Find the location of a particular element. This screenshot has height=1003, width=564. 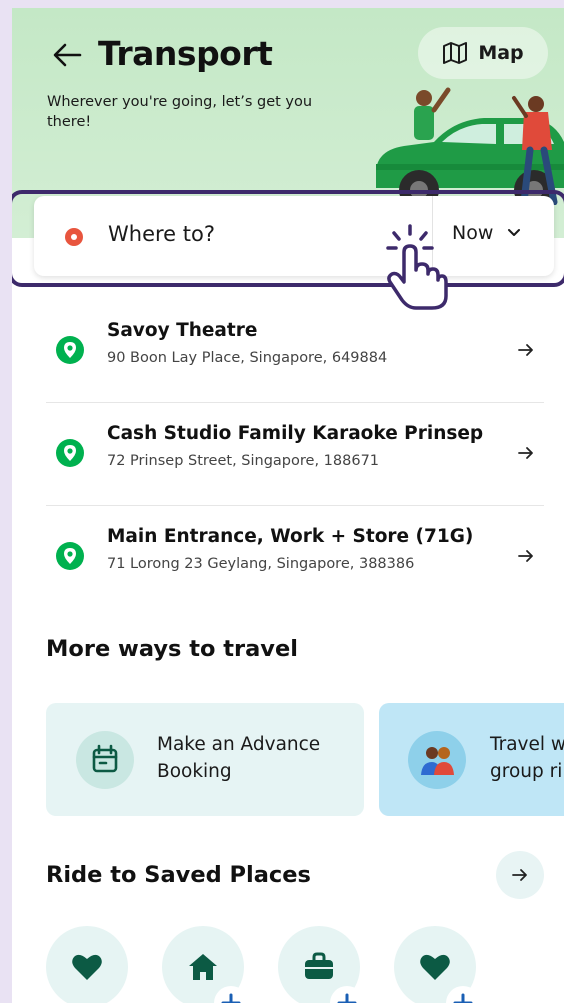

place-address: 72 Prinsep Street, Singapore, 188671 is located at coordinates (243, 461).